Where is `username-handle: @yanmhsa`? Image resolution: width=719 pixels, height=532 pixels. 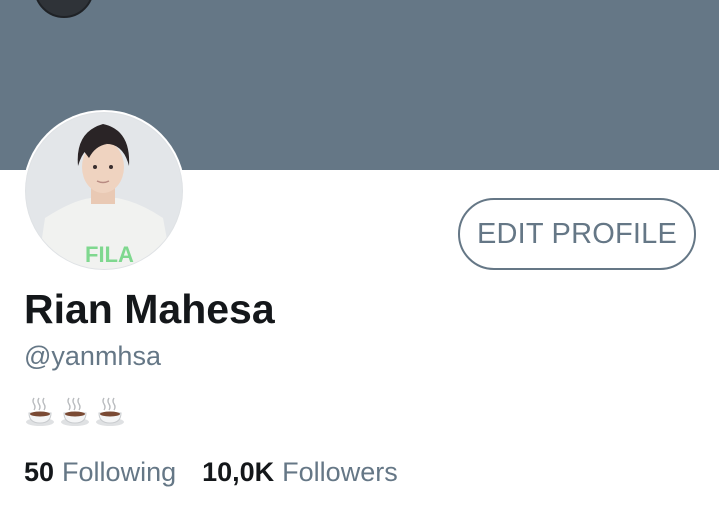 username-handle: @yanmhsa is located at coordinates (92, 356).